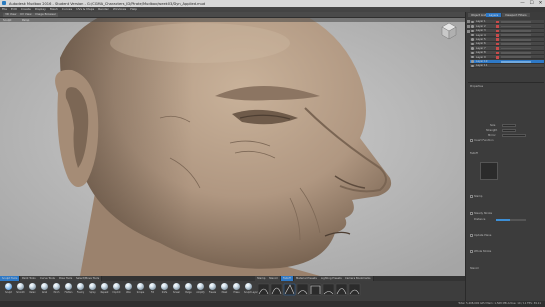 Image resolution: width=545 pixels, height=307 pixels. Describe the element at coordinates (493, 125) in the screenshot. I see `size-label: Size` at that location.